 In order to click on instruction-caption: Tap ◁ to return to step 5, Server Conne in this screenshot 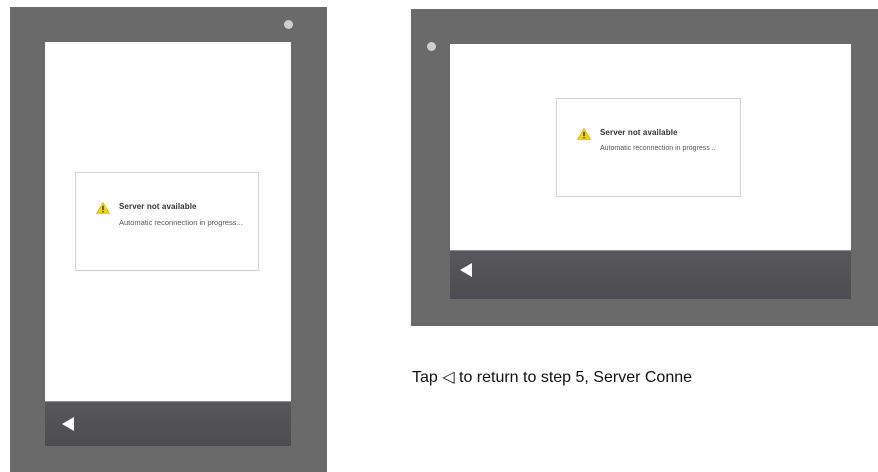, I will do `click(552, 377)`.